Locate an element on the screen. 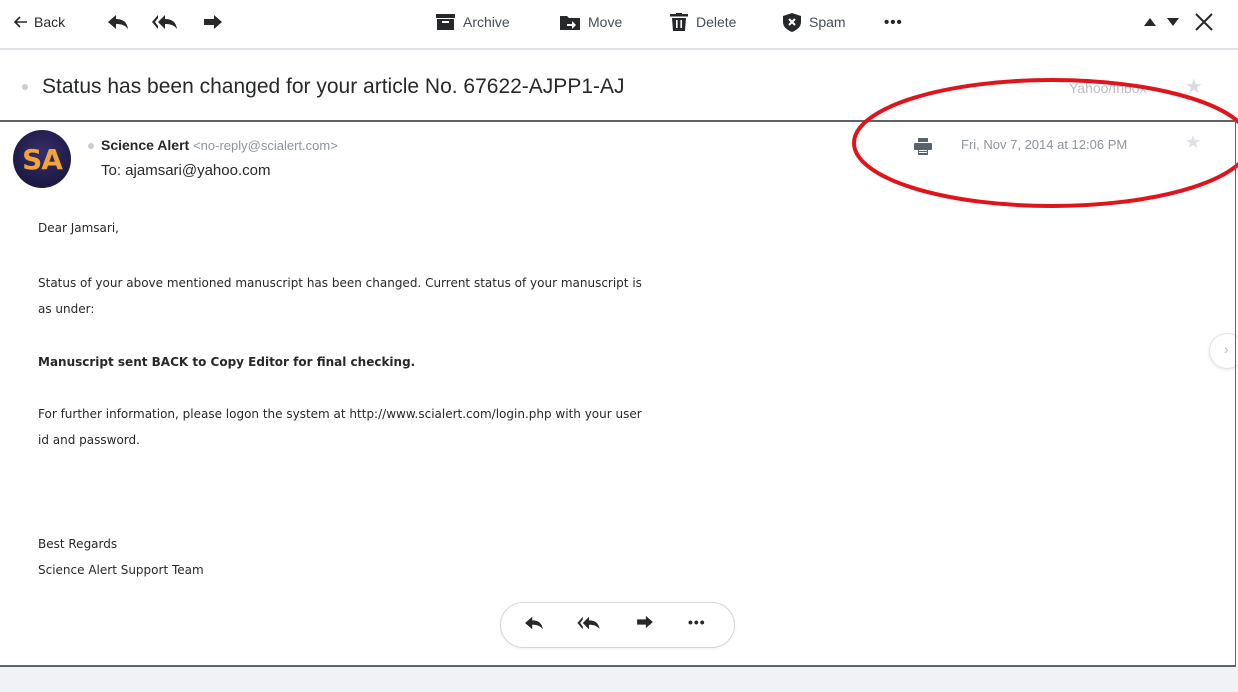 The height and width of the screenshot is (692, 1238). star-icon: ★ is located at coordinates (1194, 86).